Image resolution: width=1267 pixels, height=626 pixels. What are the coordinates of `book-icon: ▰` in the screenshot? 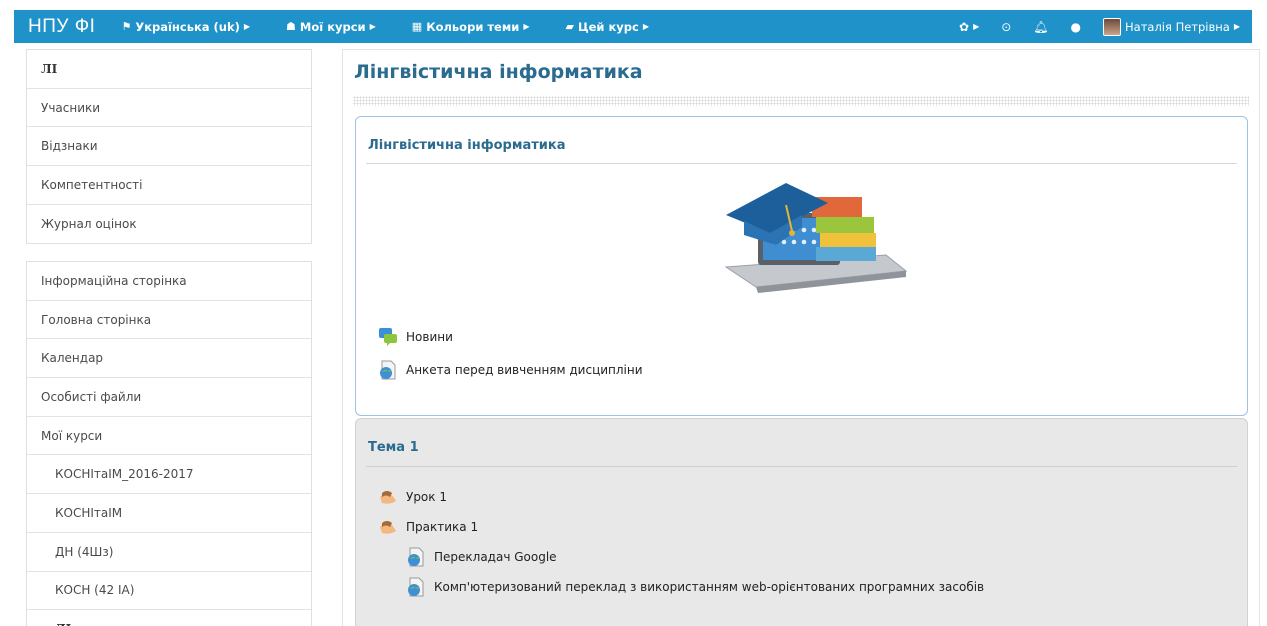 It's located at (569, 26).